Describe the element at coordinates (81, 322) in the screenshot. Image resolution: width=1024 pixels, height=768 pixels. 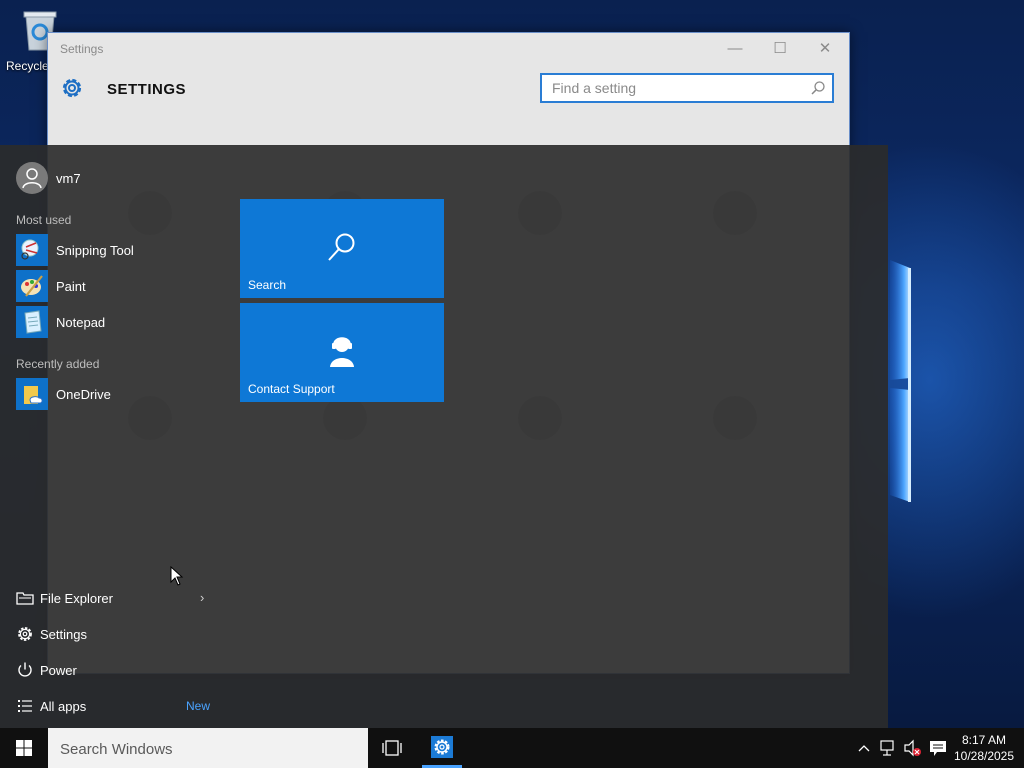
I see `app-label: Notepad` at that location.